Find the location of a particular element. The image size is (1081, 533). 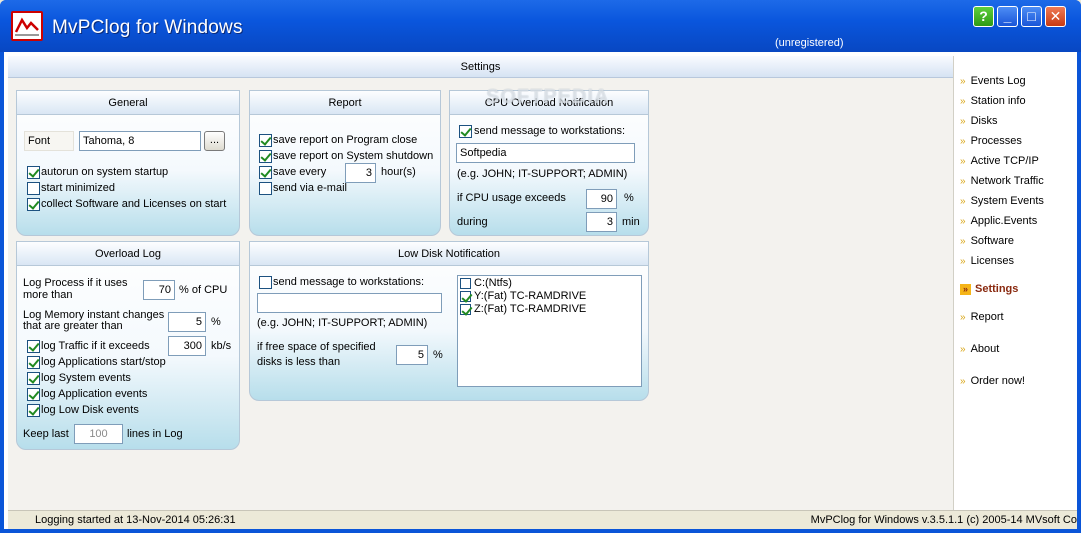

registration-status: (unregistered) is located at coordinates (809, 43).